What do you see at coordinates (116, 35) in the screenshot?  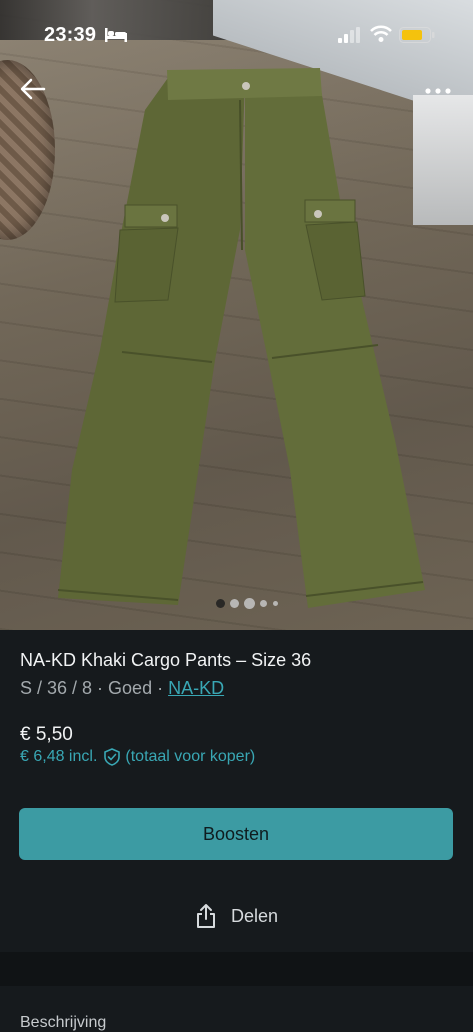 I see `bed-icon` at bounding box center [116, 35].